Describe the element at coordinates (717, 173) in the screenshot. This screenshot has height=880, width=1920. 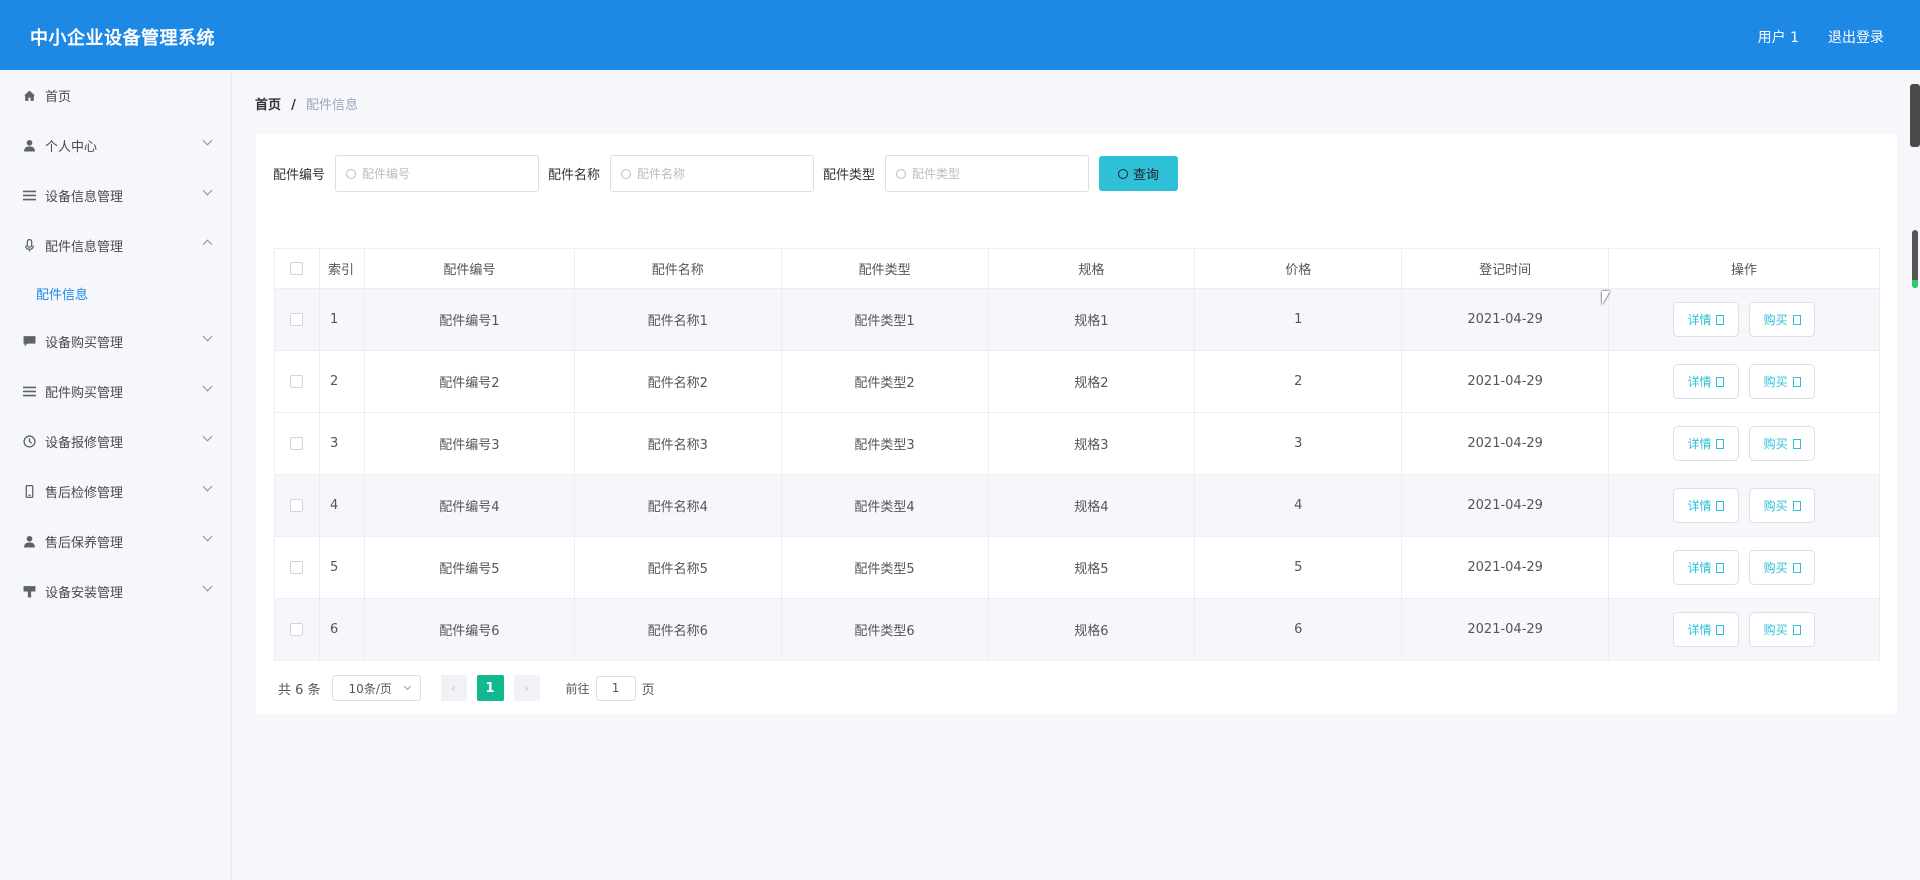
I see `name-search-input` at that location.